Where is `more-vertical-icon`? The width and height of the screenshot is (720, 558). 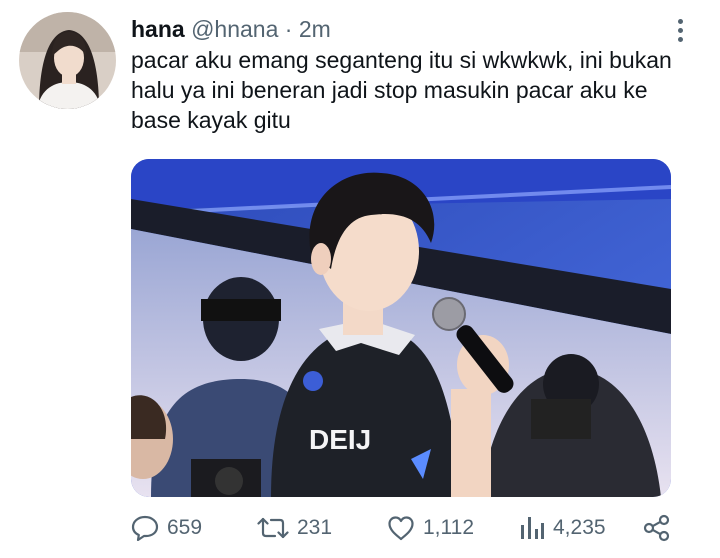 more-vertical-icon is located at coordinates (680, 30).